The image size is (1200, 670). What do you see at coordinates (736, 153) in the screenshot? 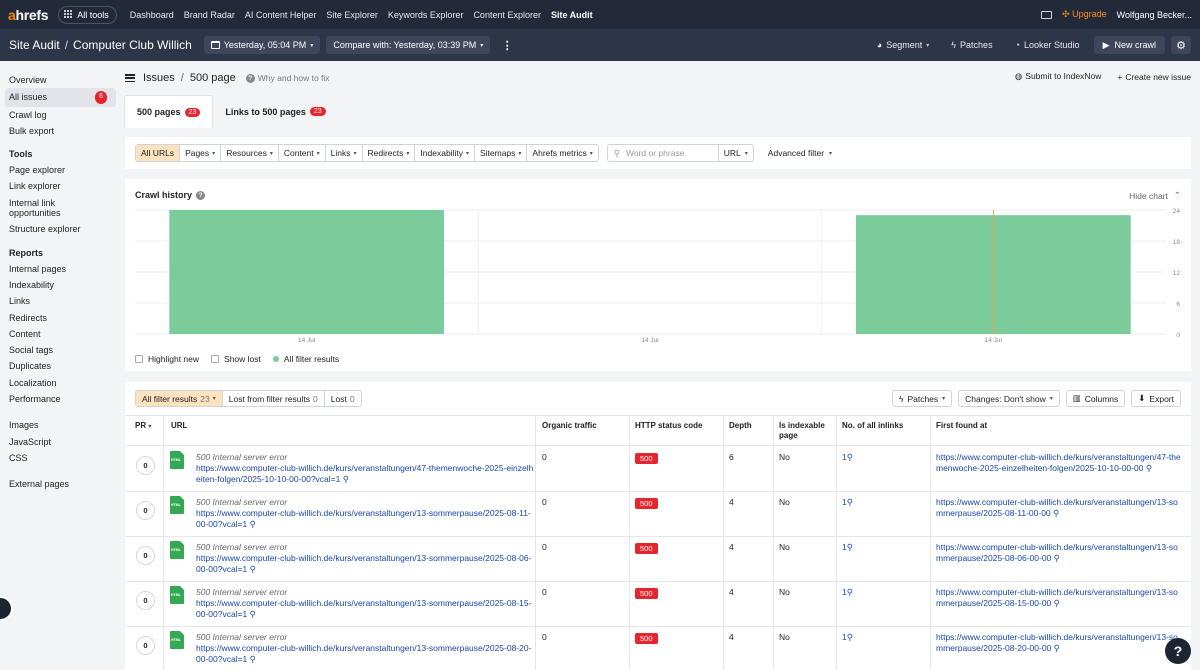
I see `url-select: URL ▾` at bounding box center [736, 153].